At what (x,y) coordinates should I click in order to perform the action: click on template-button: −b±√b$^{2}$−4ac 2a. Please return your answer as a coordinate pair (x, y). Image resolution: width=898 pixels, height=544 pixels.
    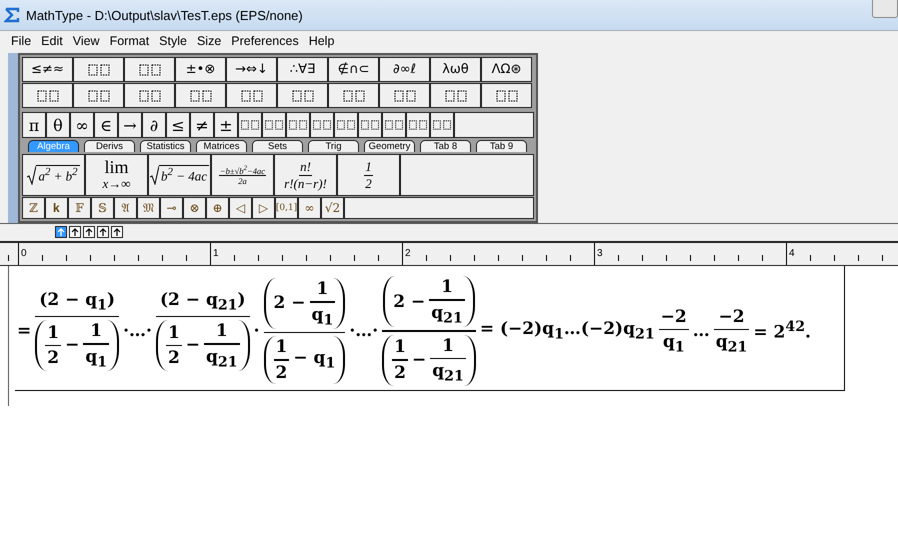
    Looking at the image, I should click on (242, 175).